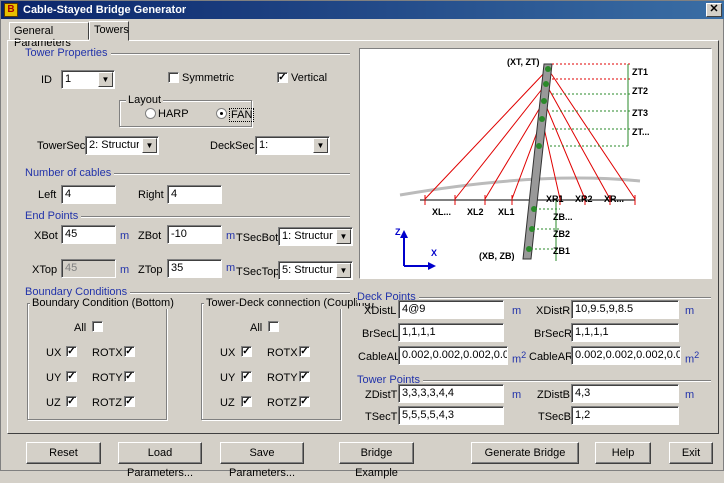 The image size is (724, 483). I want to click on cablear-unit-m: m, so click(690, 359).